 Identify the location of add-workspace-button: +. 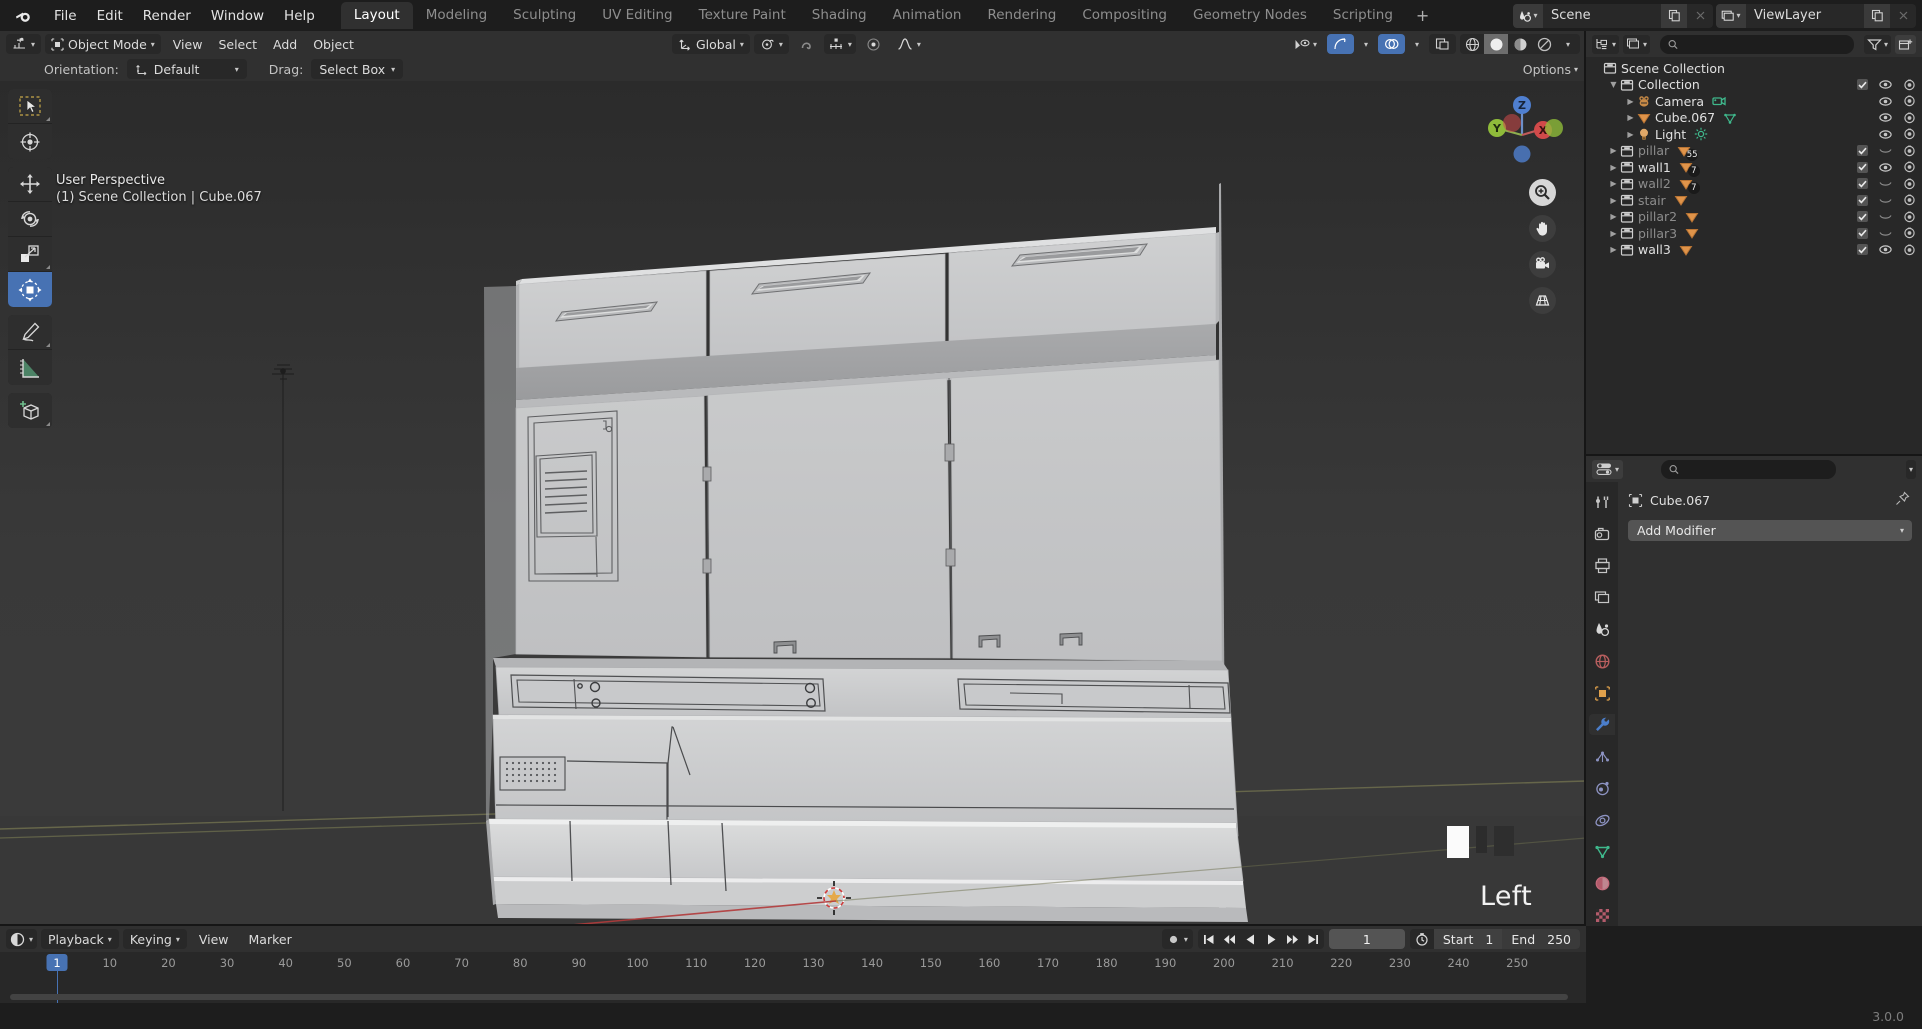
(1422, 15).